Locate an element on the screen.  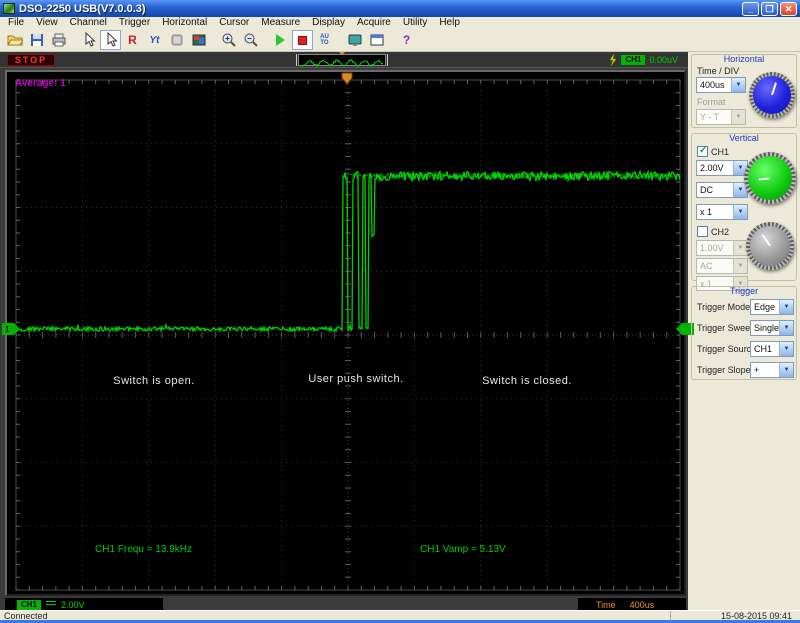
menu-acquire: Acquire is located at coordinates (374, 23).